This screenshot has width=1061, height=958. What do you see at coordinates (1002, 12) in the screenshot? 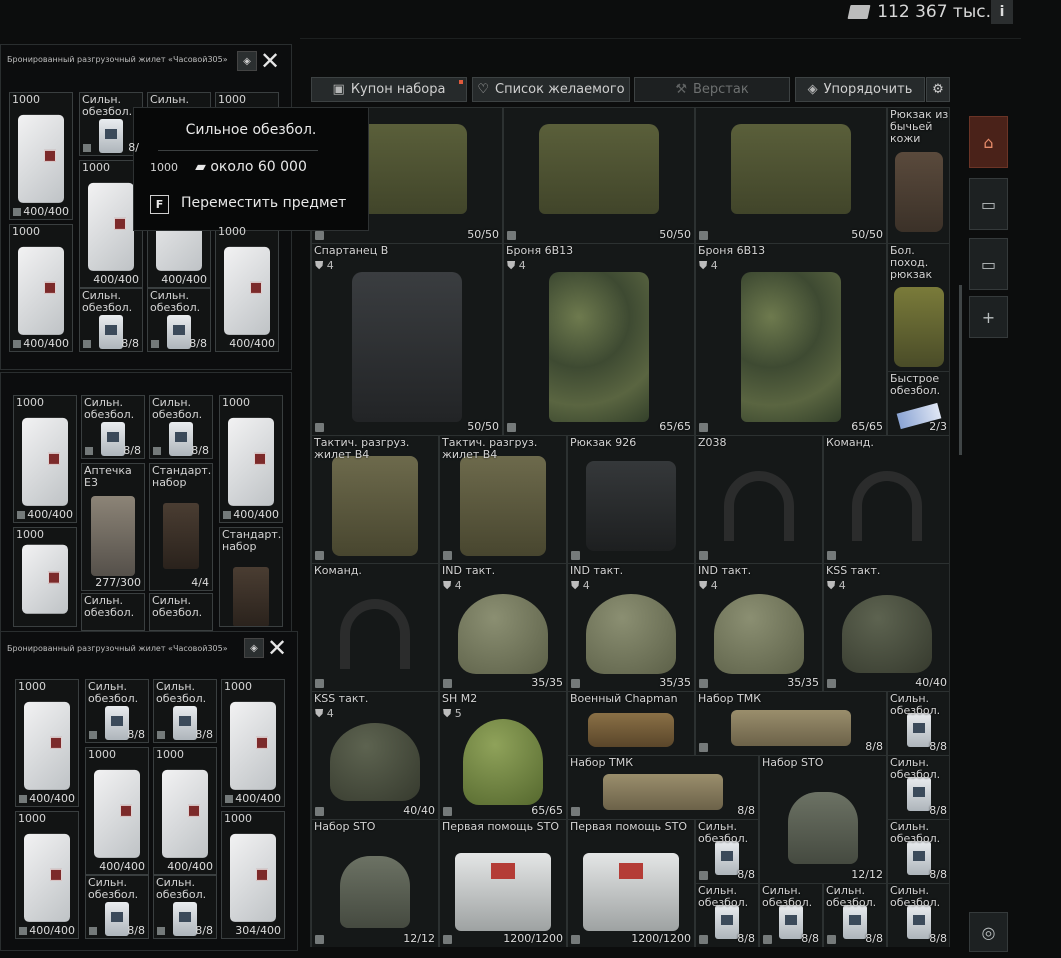
I see `info-button: i` at bounding box center [1002, 12].